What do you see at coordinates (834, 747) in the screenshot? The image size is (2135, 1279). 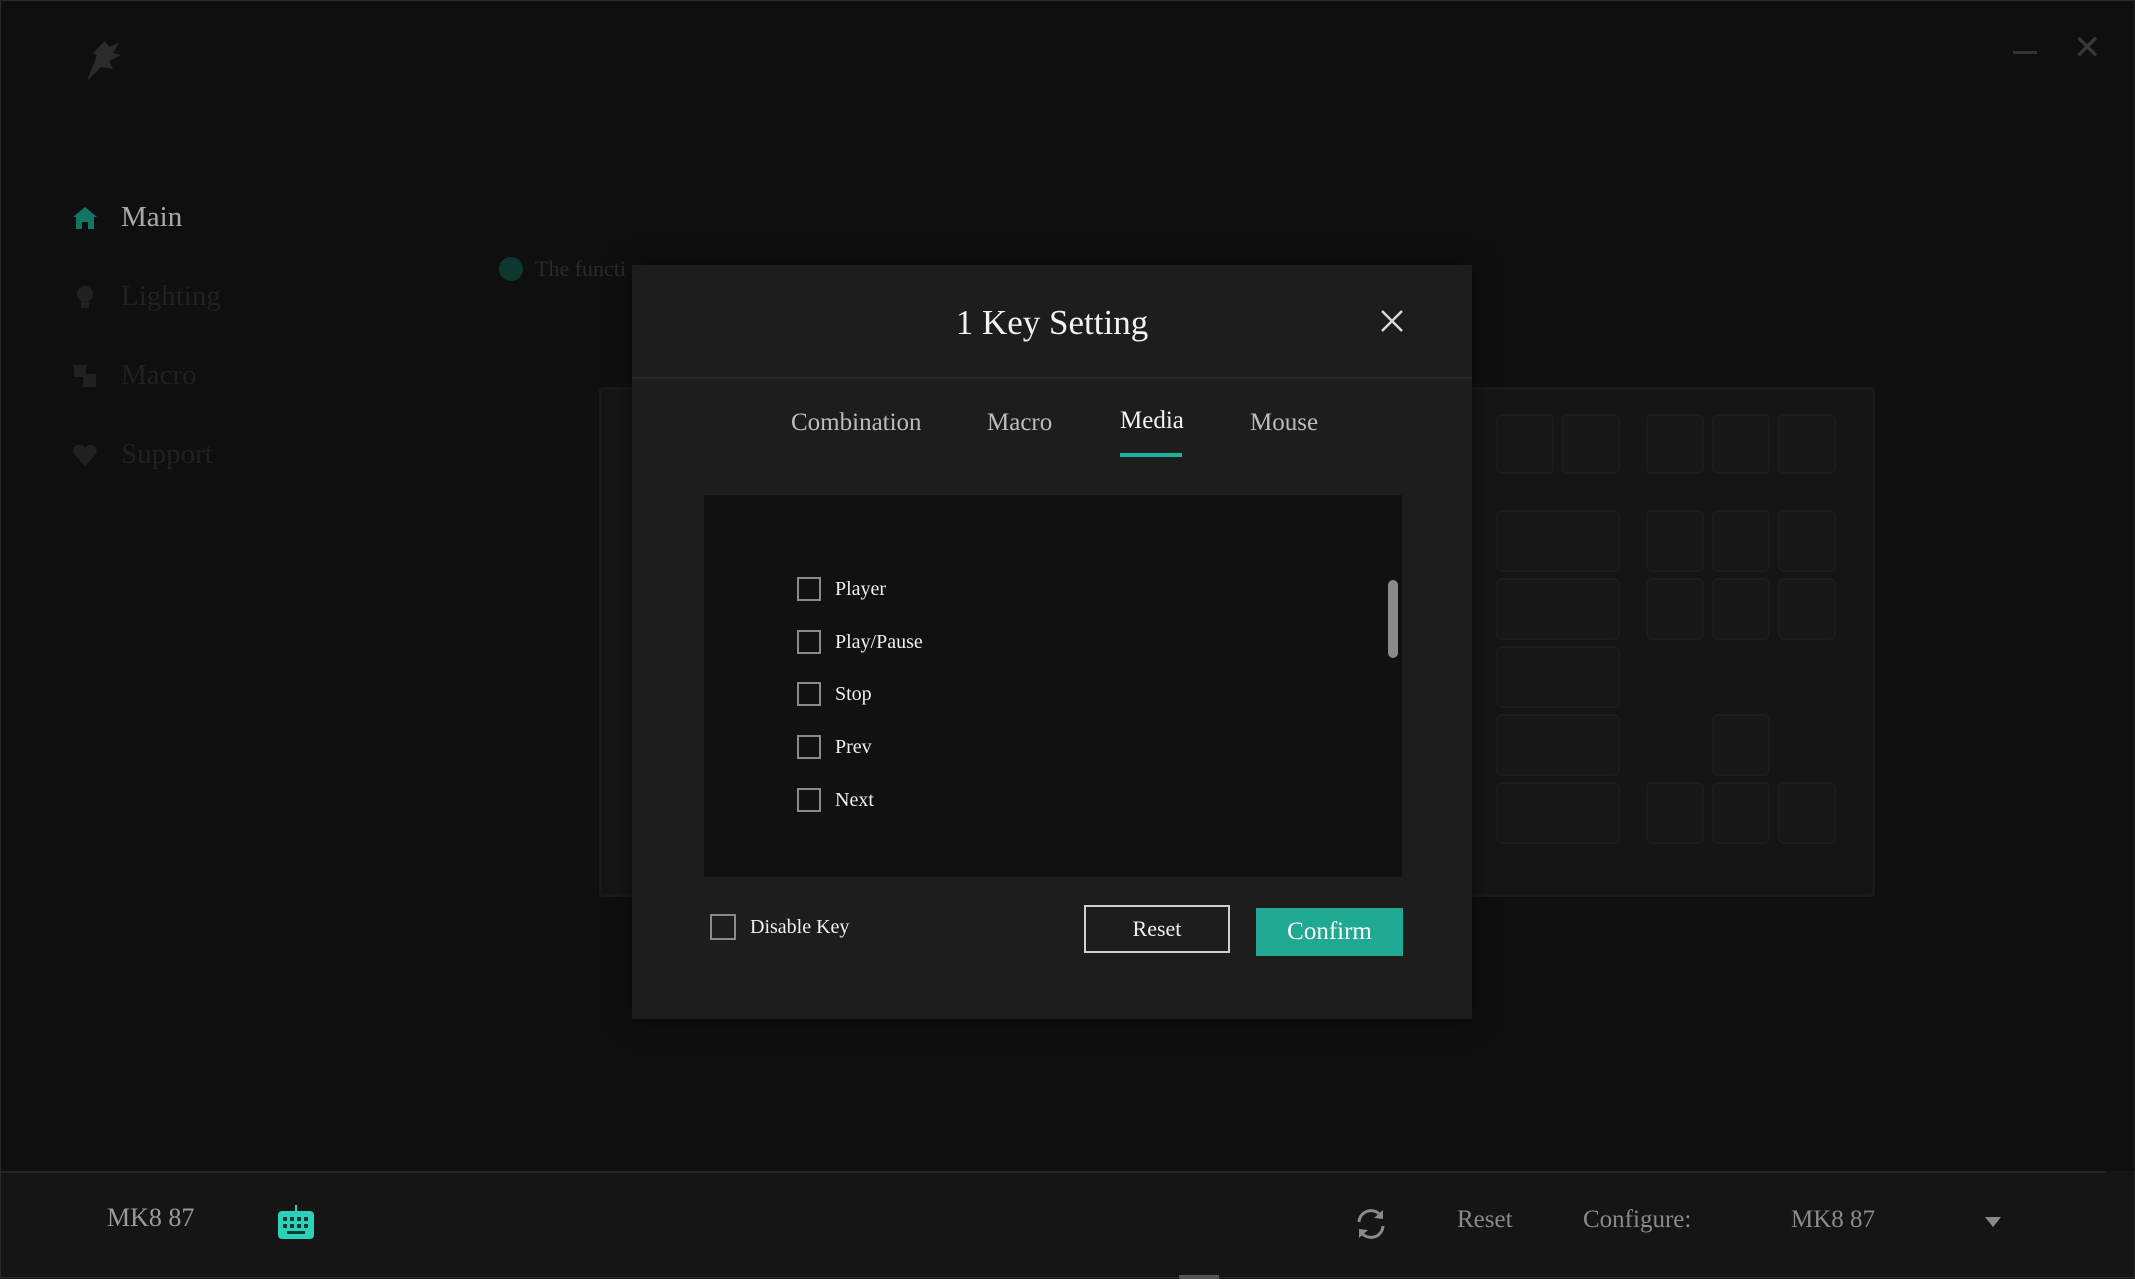 I see `option-prev: Prev` at bounding box center [834, 747].